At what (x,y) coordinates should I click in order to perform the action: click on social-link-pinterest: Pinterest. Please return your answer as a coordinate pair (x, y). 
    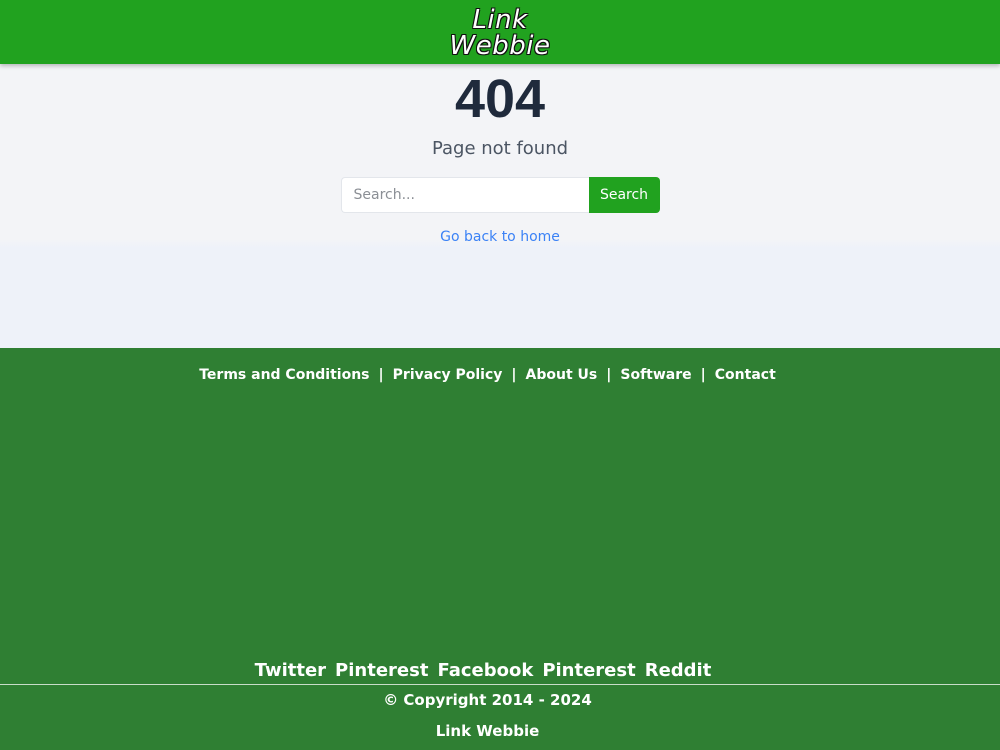
    Looking at the image, I should click on (381, 670).